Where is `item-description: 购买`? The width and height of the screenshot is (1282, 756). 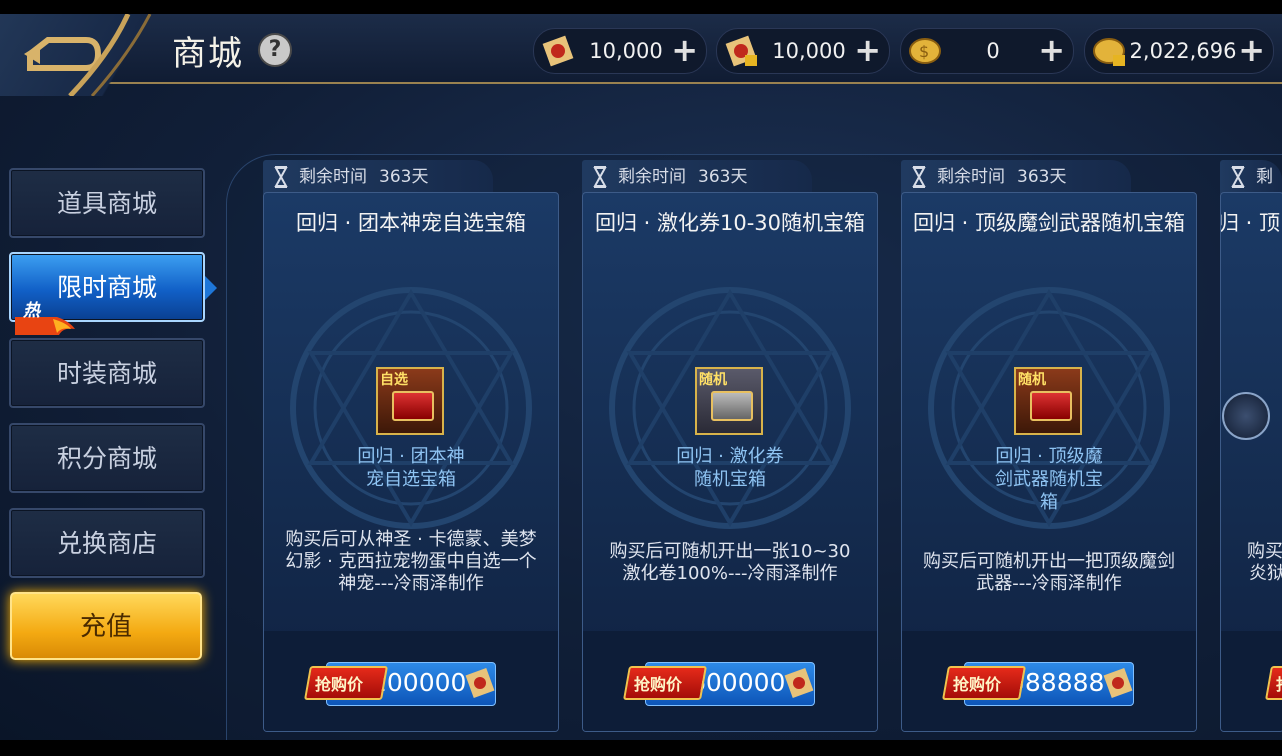
item-description: 购买 is located at coordinates (1264, 551).